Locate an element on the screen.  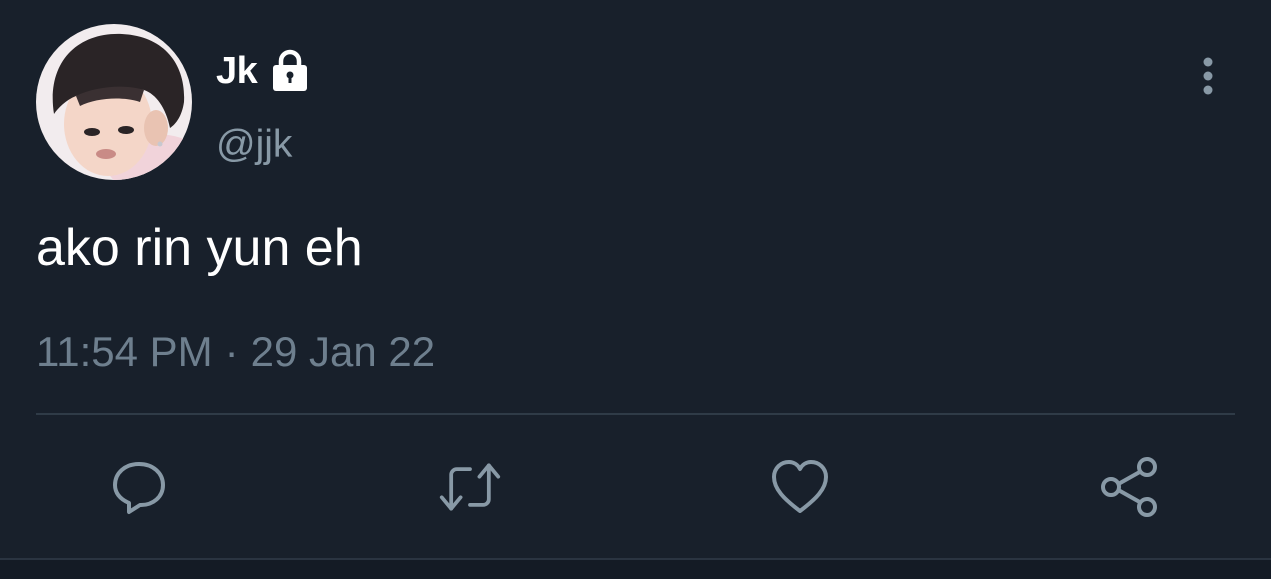
avatar is located at coordinates (114, 102).